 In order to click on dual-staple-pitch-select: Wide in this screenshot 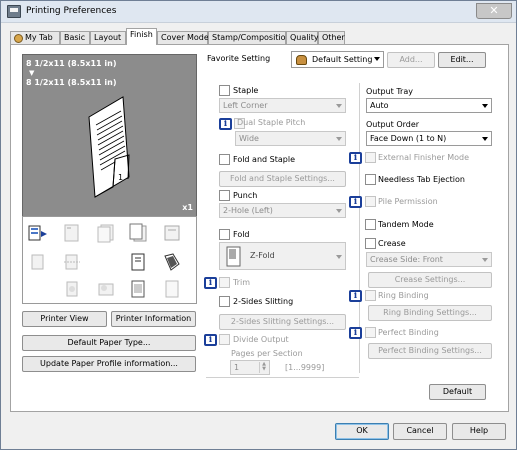, I will do `click(290, 138)`.